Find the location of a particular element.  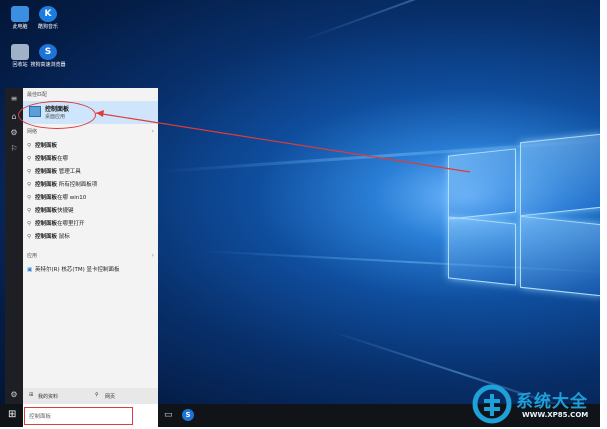

watermark-url: WWW.XP85.COM is located at coordinates (555, 415).